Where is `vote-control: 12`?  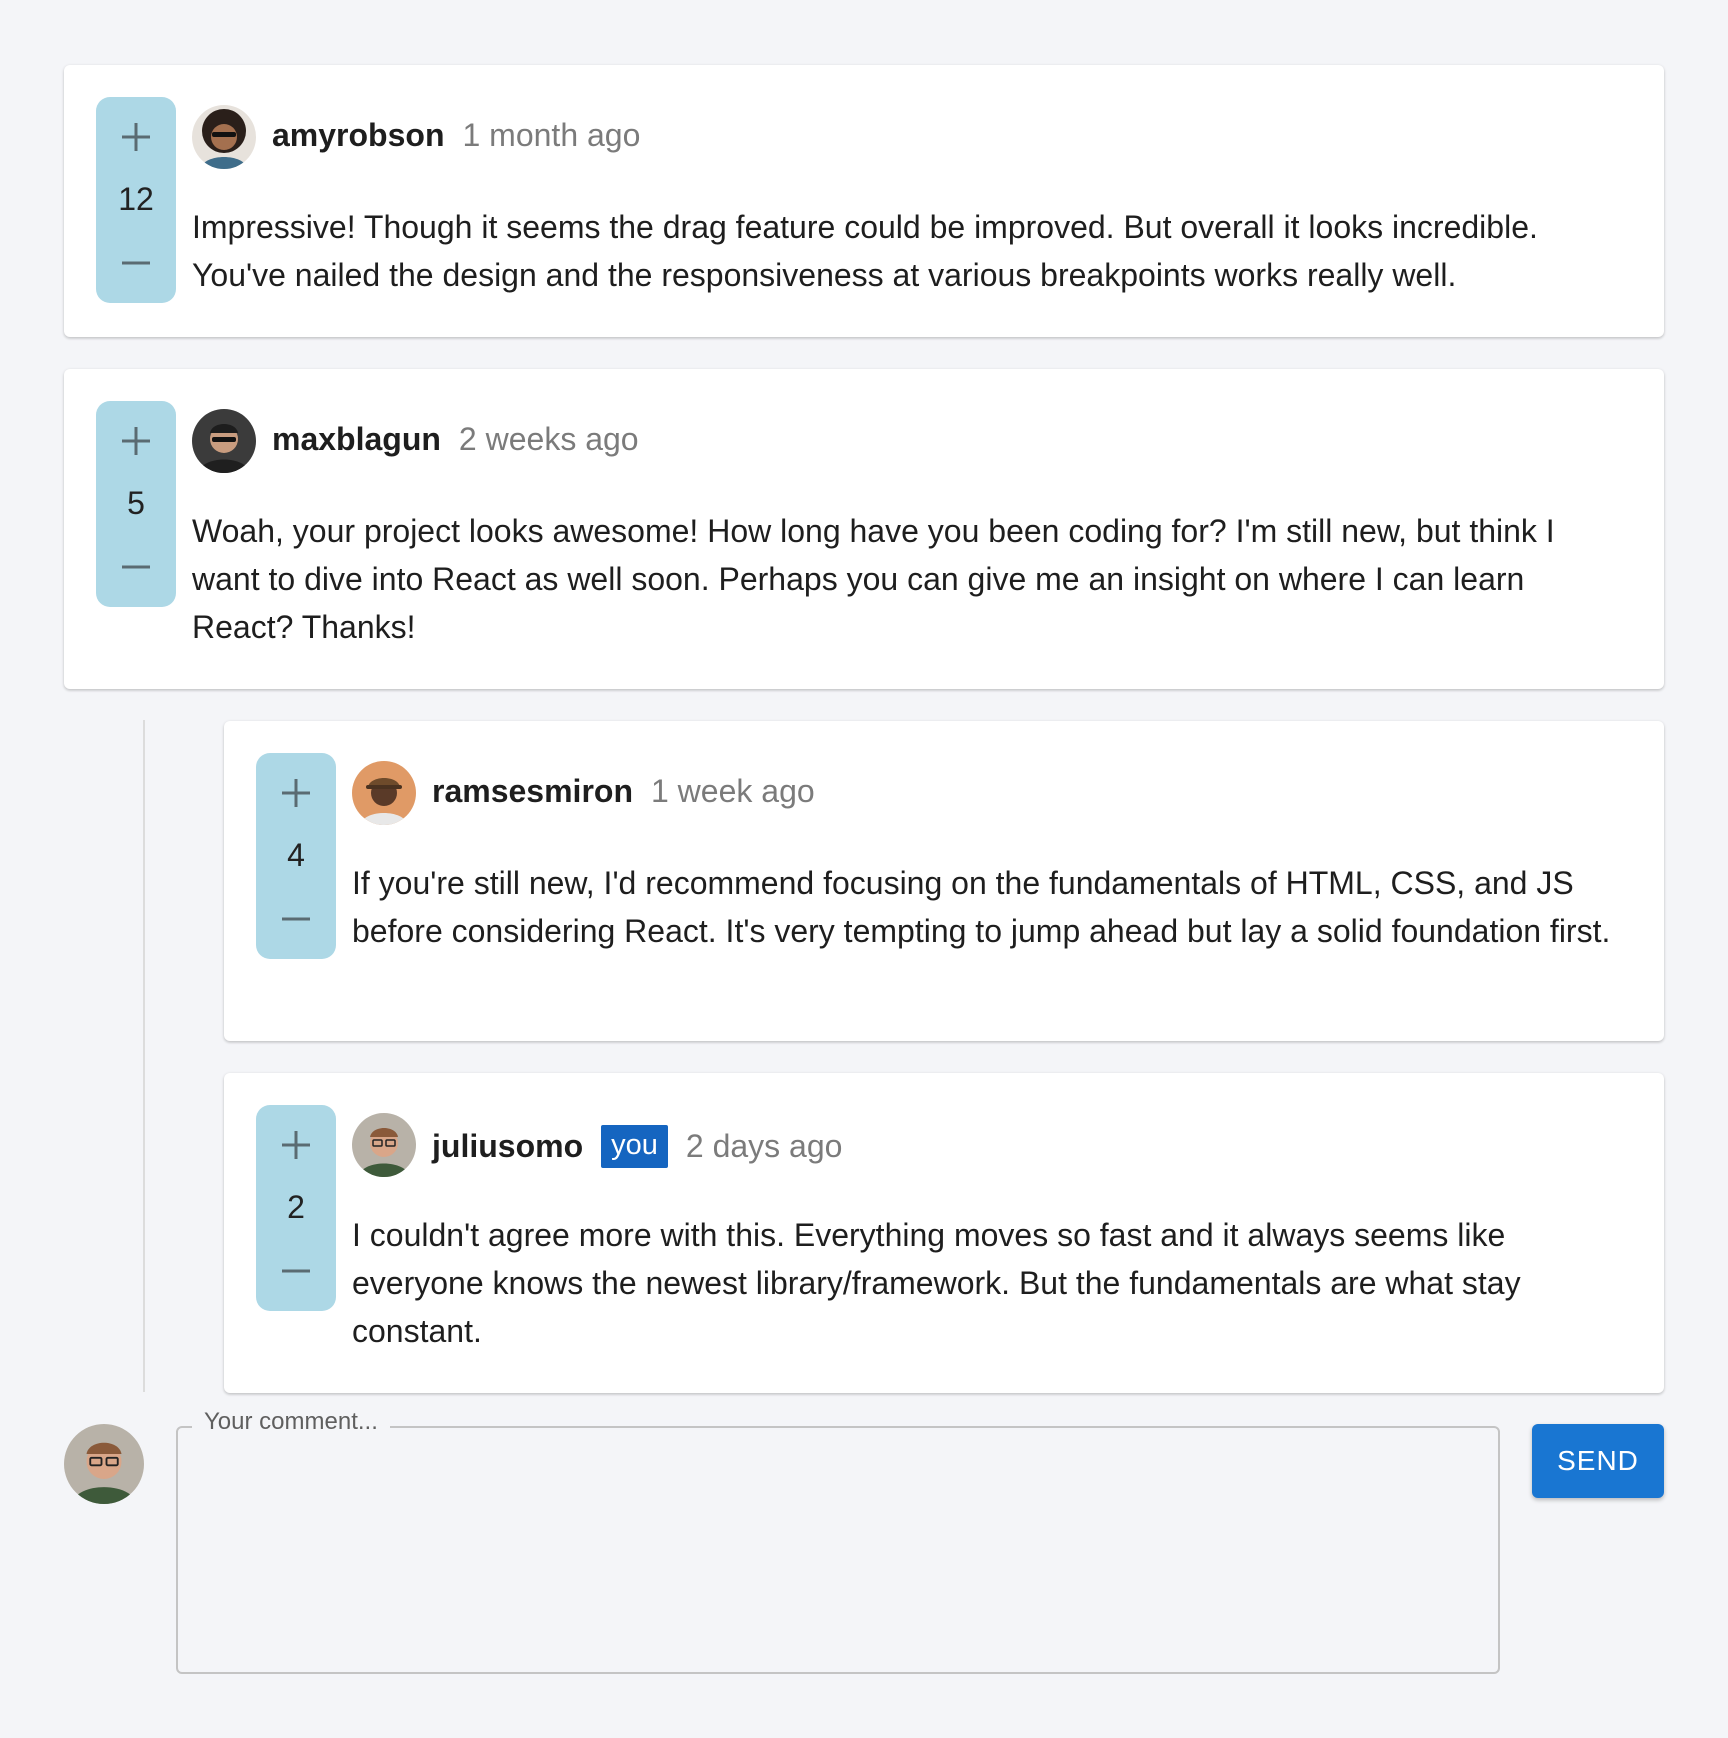
vote-control: 12 is located at coordinates (136, 200).